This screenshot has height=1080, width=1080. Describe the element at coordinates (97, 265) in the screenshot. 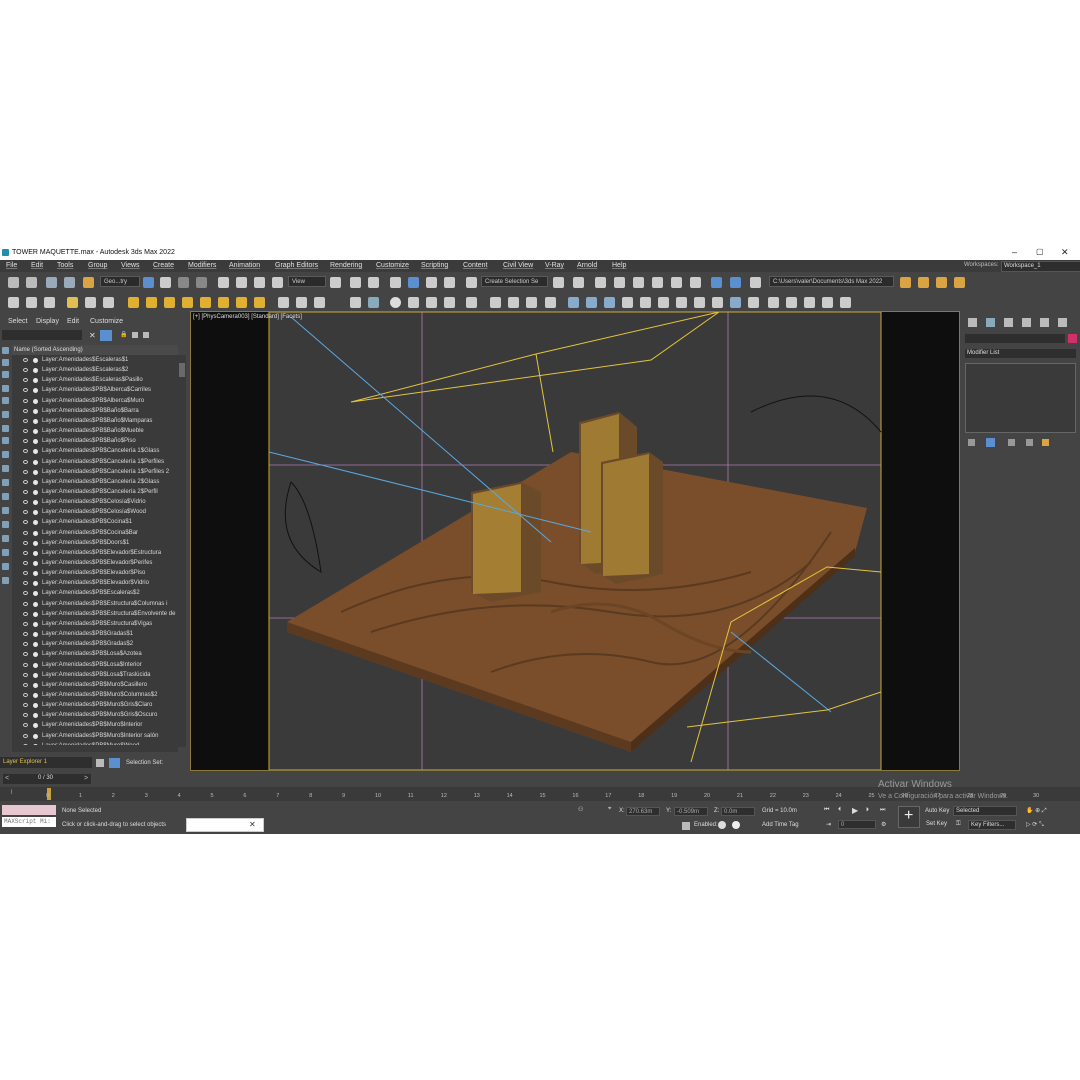

I see `menu-group: Group` at that location.